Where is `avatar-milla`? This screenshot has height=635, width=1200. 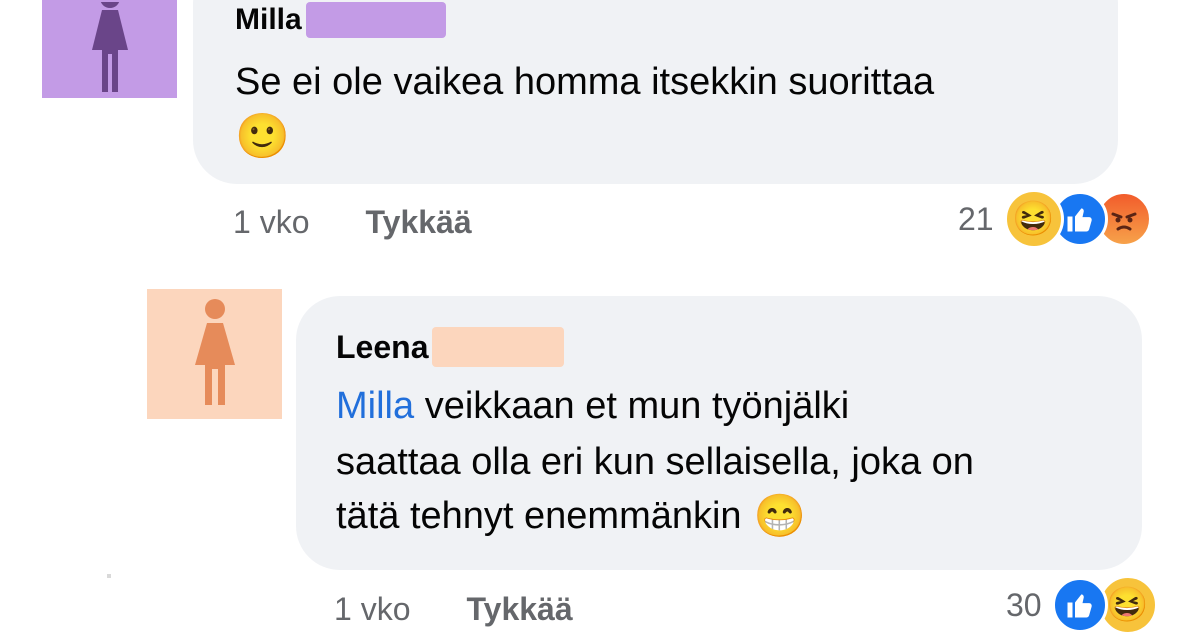 avatar-milla is located at coordinates (109, 49).